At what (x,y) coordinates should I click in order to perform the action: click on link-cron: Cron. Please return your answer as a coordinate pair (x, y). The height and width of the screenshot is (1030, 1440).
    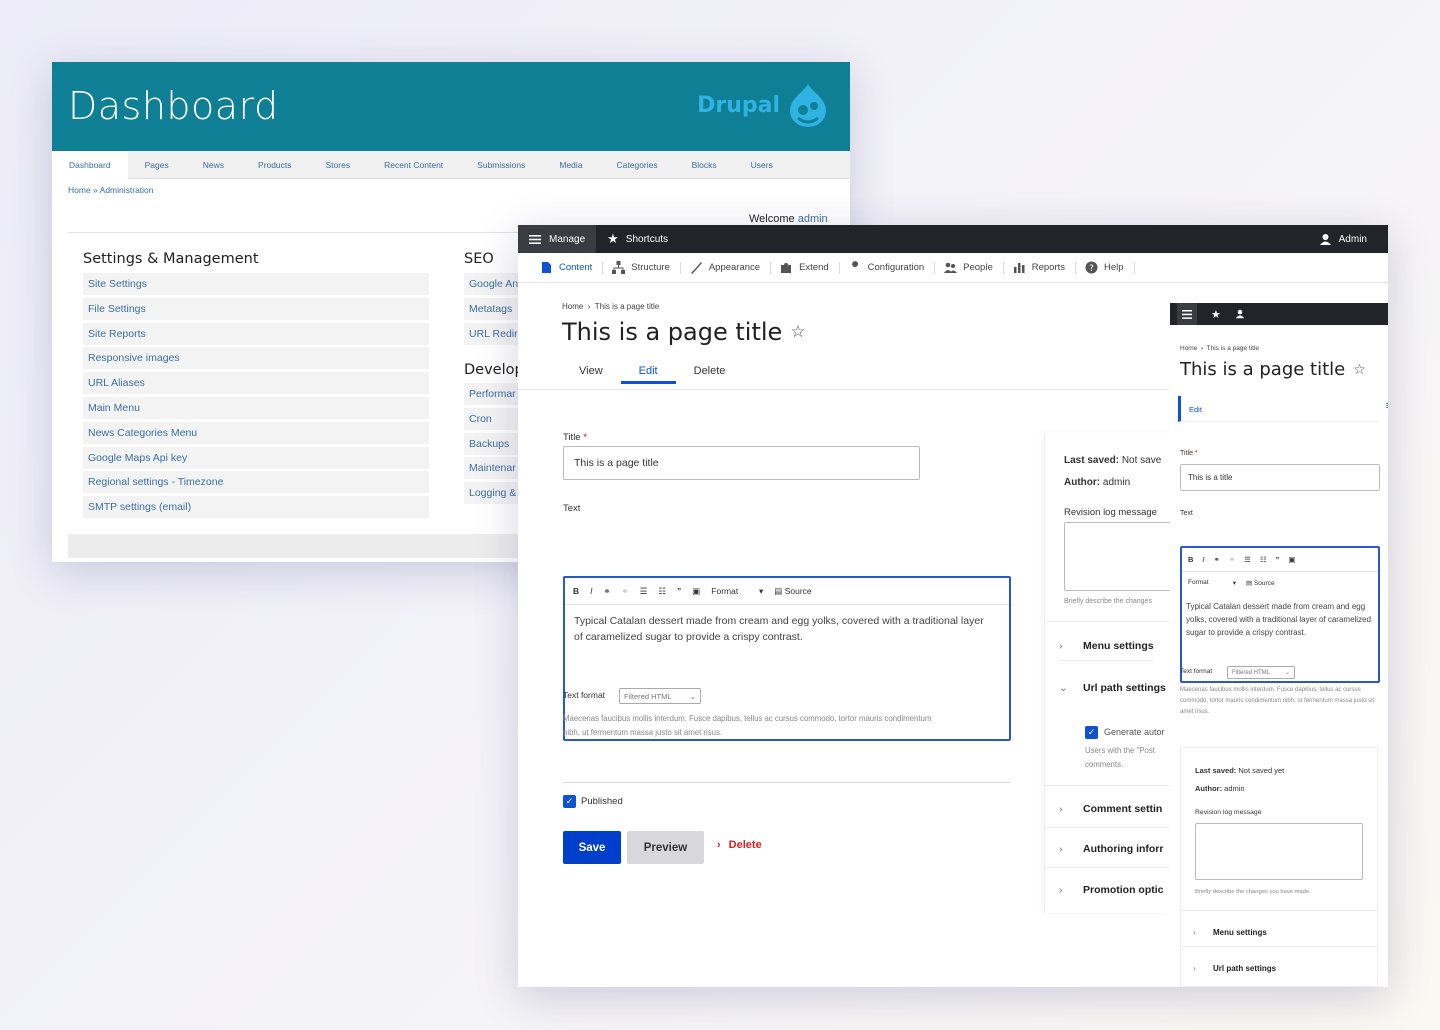
    Looking at the image, I should click on (494, 418).